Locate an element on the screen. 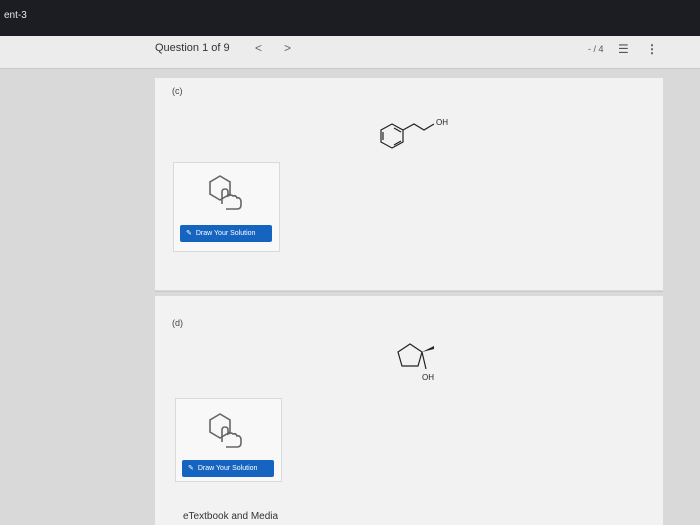  draw-solution-button-d: ✎ Draw Your Solution is located at coordinates (228, 468).